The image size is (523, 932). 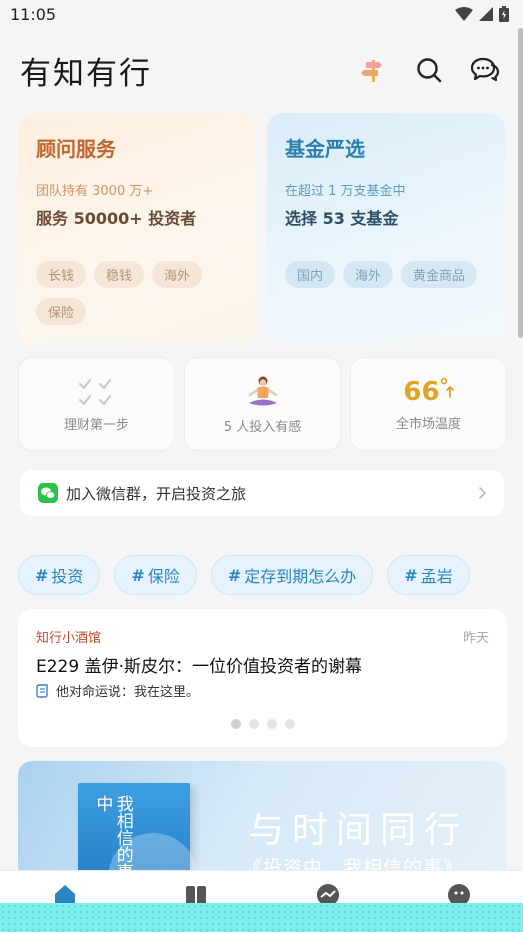 I want to click on wechat-icon, so click(x=48, y=493).